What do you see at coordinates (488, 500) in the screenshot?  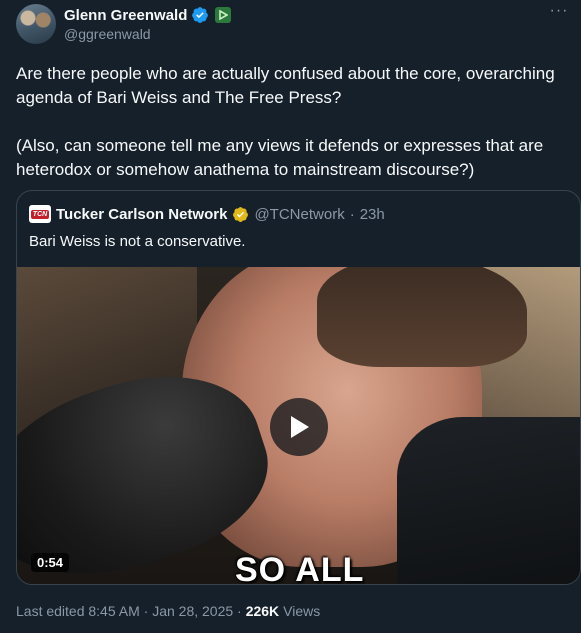 I see `video-frame-jacket` at bounding box center [488, 500].